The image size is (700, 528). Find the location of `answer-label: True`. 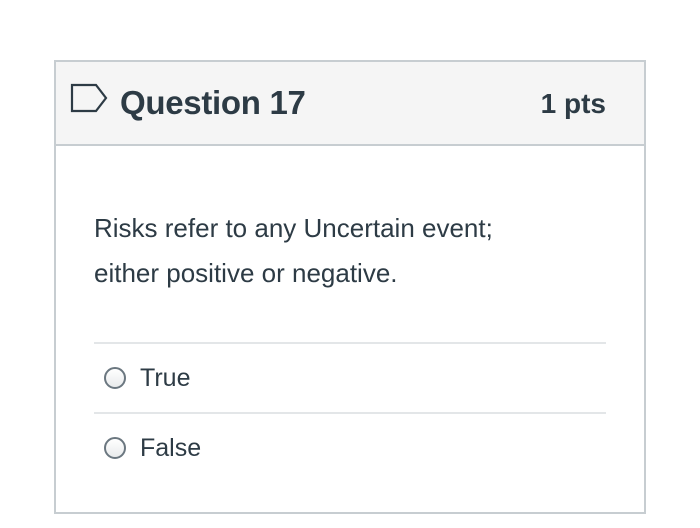

answer-label: True is located at coordinates (165, 377).